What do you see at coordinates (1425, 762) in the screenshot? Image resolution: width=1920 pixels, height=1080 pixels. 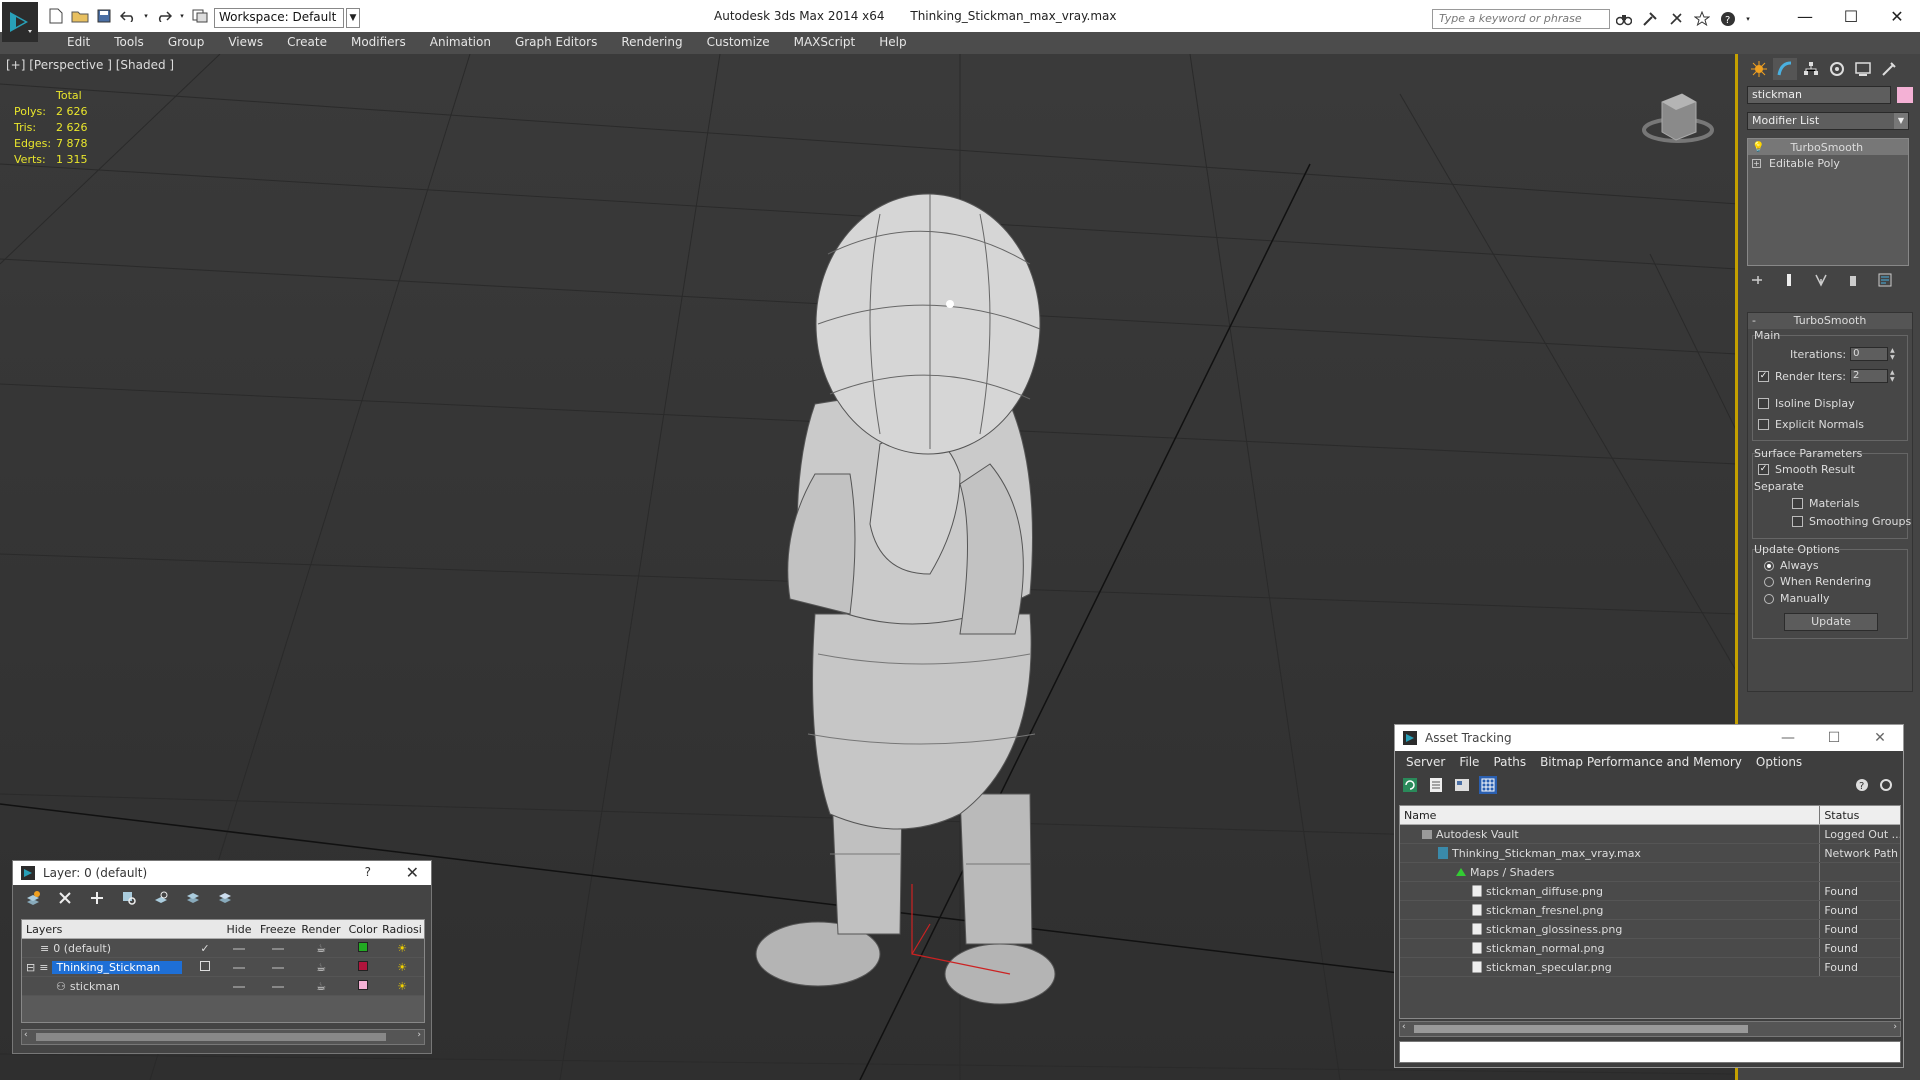 I see `asset-menu-server: Server` at bounding box center [1425, 762].